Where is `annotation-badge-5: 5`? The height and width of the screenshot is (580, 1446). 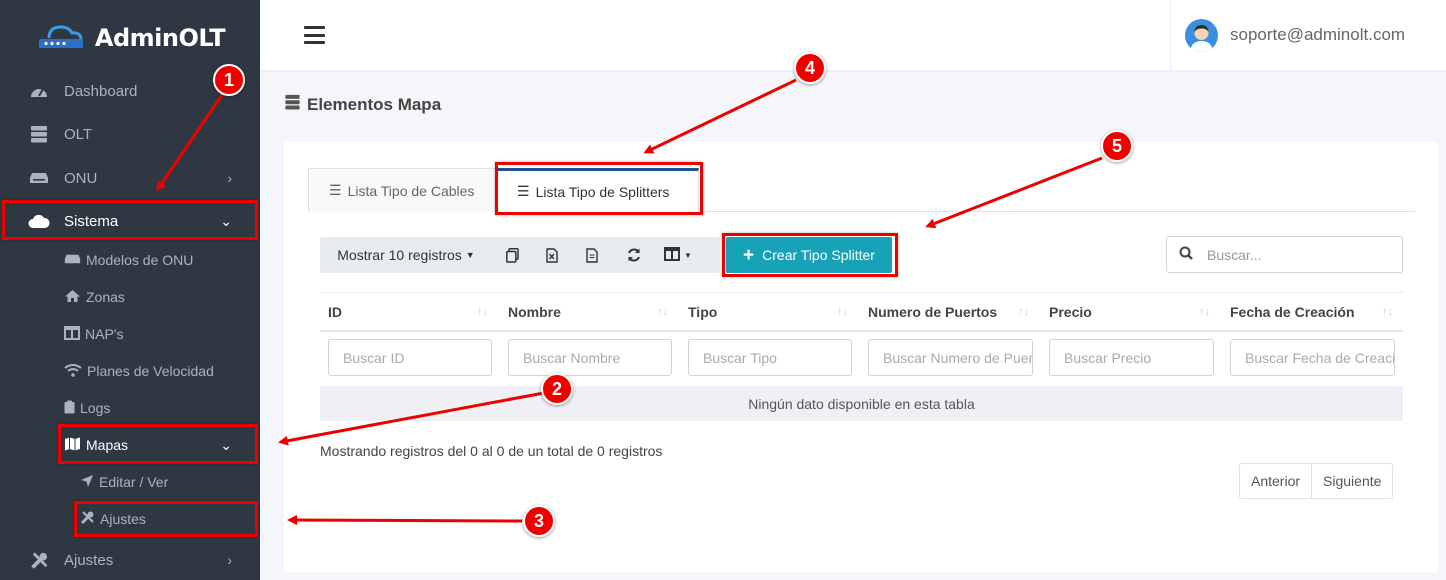
annotation-badge-5: 5 is located at coordinates (1117, 146).